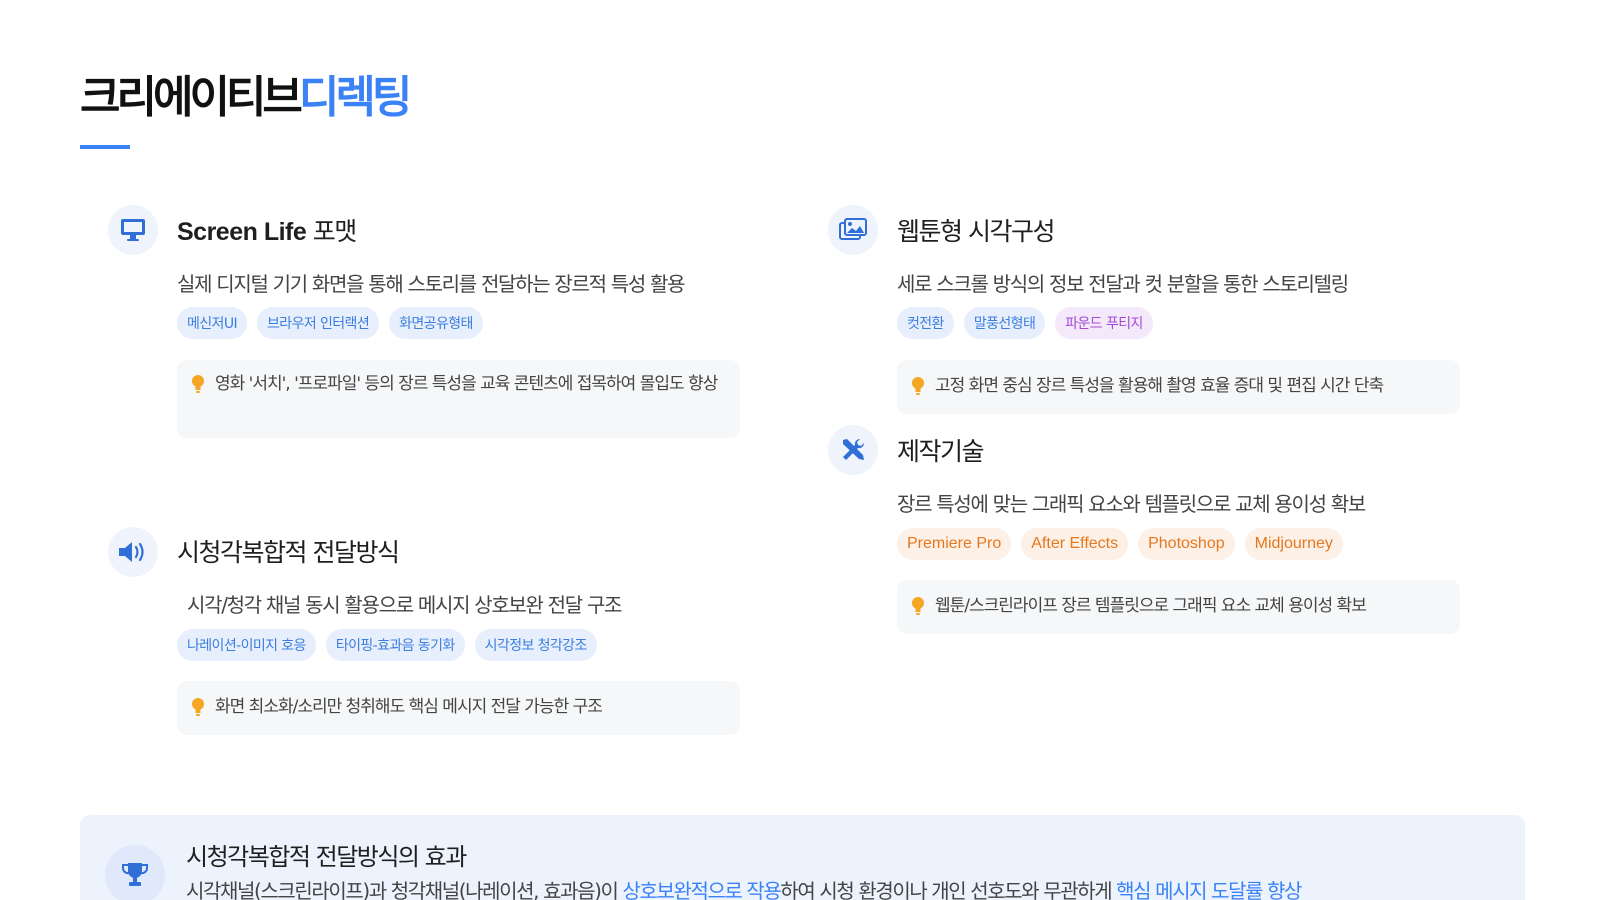 This screenshot has width=1600, height=900. Describe the element at coordinates (1004, 323) in the screenshot. I see `tag: 말풍선형태` at that location.